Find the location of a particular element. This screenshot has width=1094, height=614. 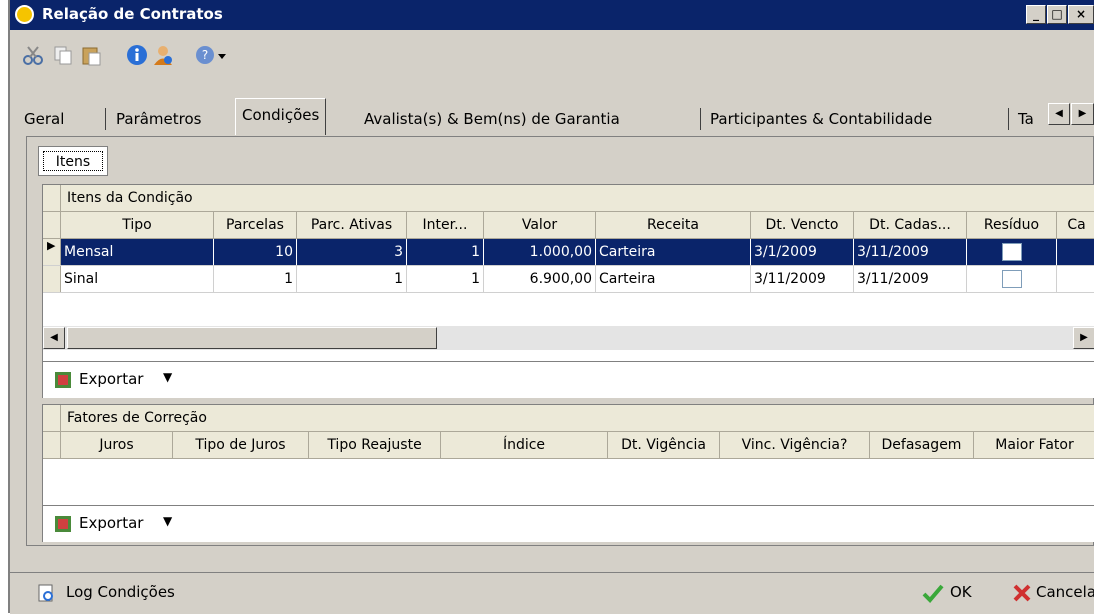

paste-icon is located at coordinates (91, 55).